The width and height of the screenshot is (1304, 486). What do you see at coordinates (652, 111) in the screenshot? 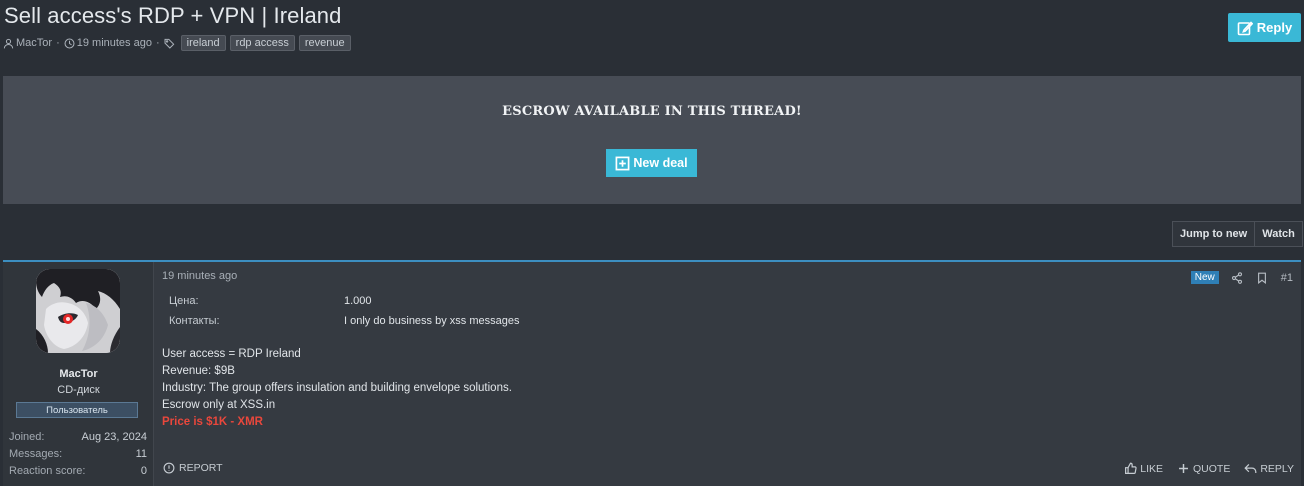
I see `escrow-title: ESCROW AVAILABLE IN THIS THREAD!` at bounding box center [652, 111].